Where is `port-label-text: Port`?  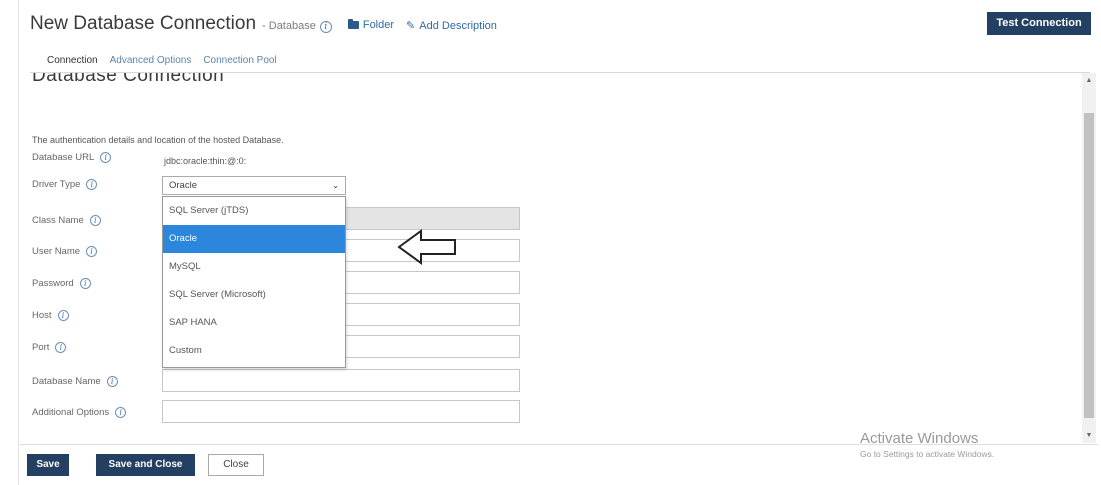 port-label-text: Port is located at coordinates (41, 347).